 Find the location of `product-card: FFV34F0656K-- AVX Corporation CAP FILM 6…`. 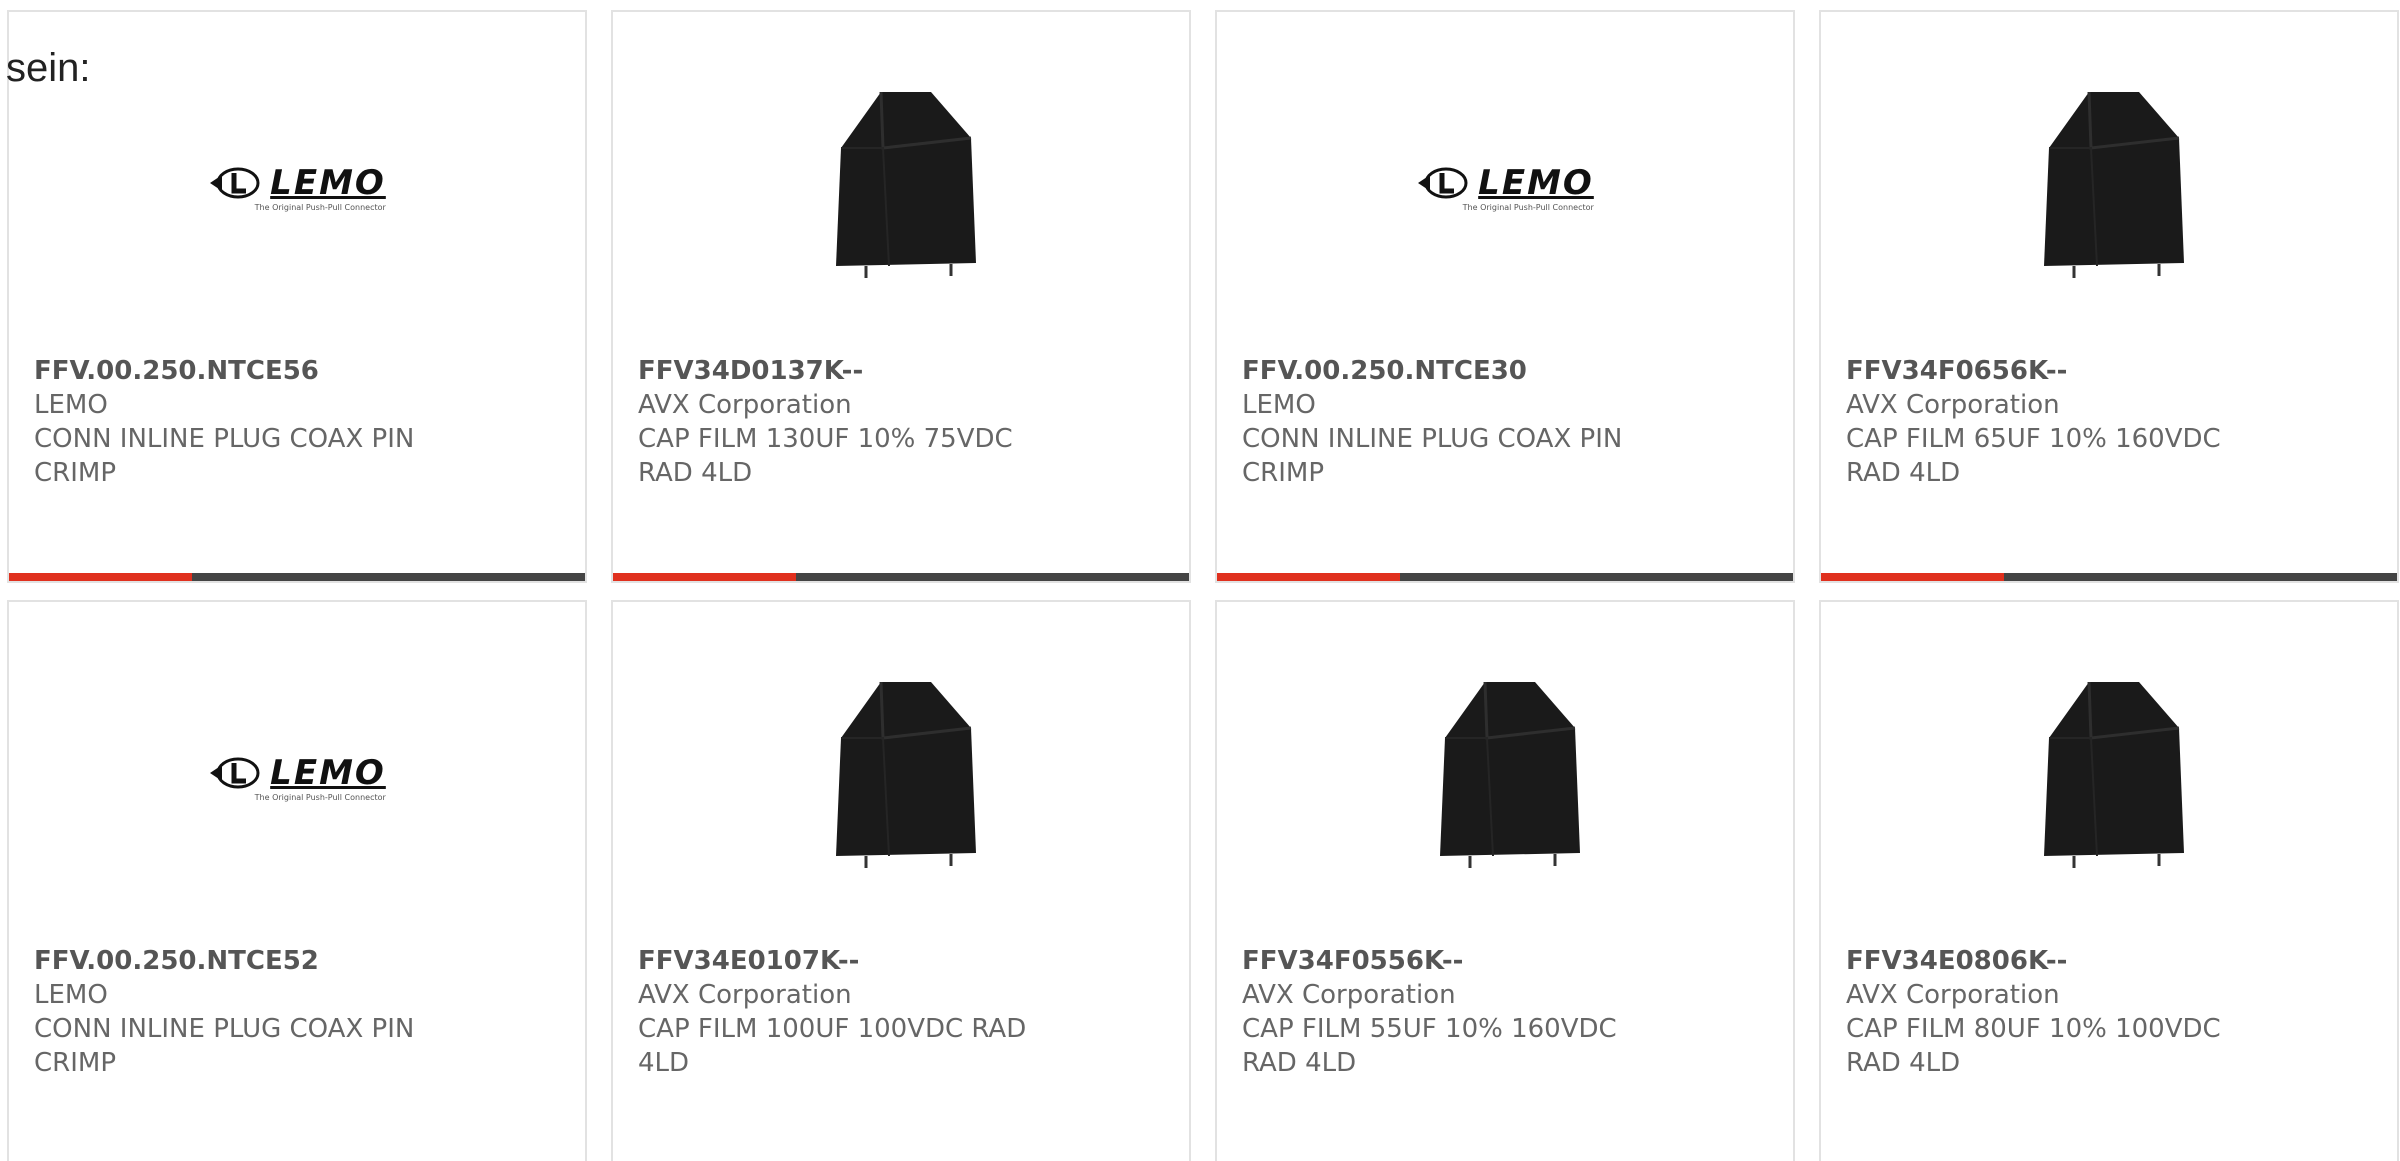

product-card: FFV34F0656K-- AVX Corporation CAP FILM 6… is located at coordinates (2109, 296).